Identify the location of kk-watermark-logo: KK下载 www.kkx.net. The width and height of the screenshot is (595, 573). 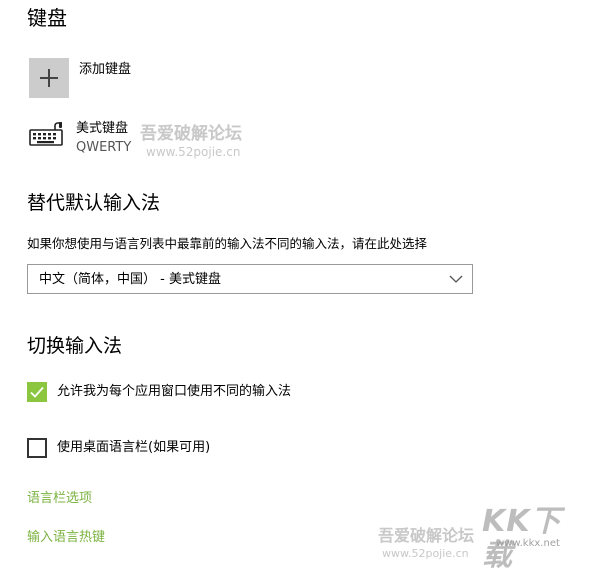
(536, 539).